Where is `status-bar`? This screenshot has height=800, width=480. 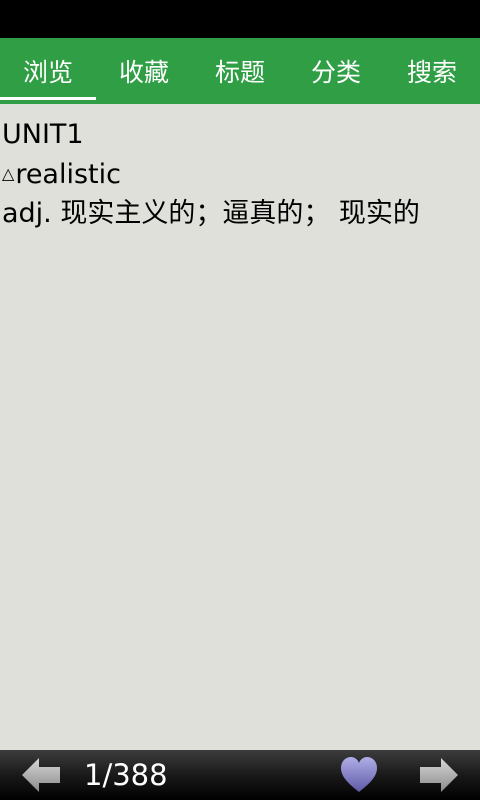
status-bar is located at coordinates (240, 19).